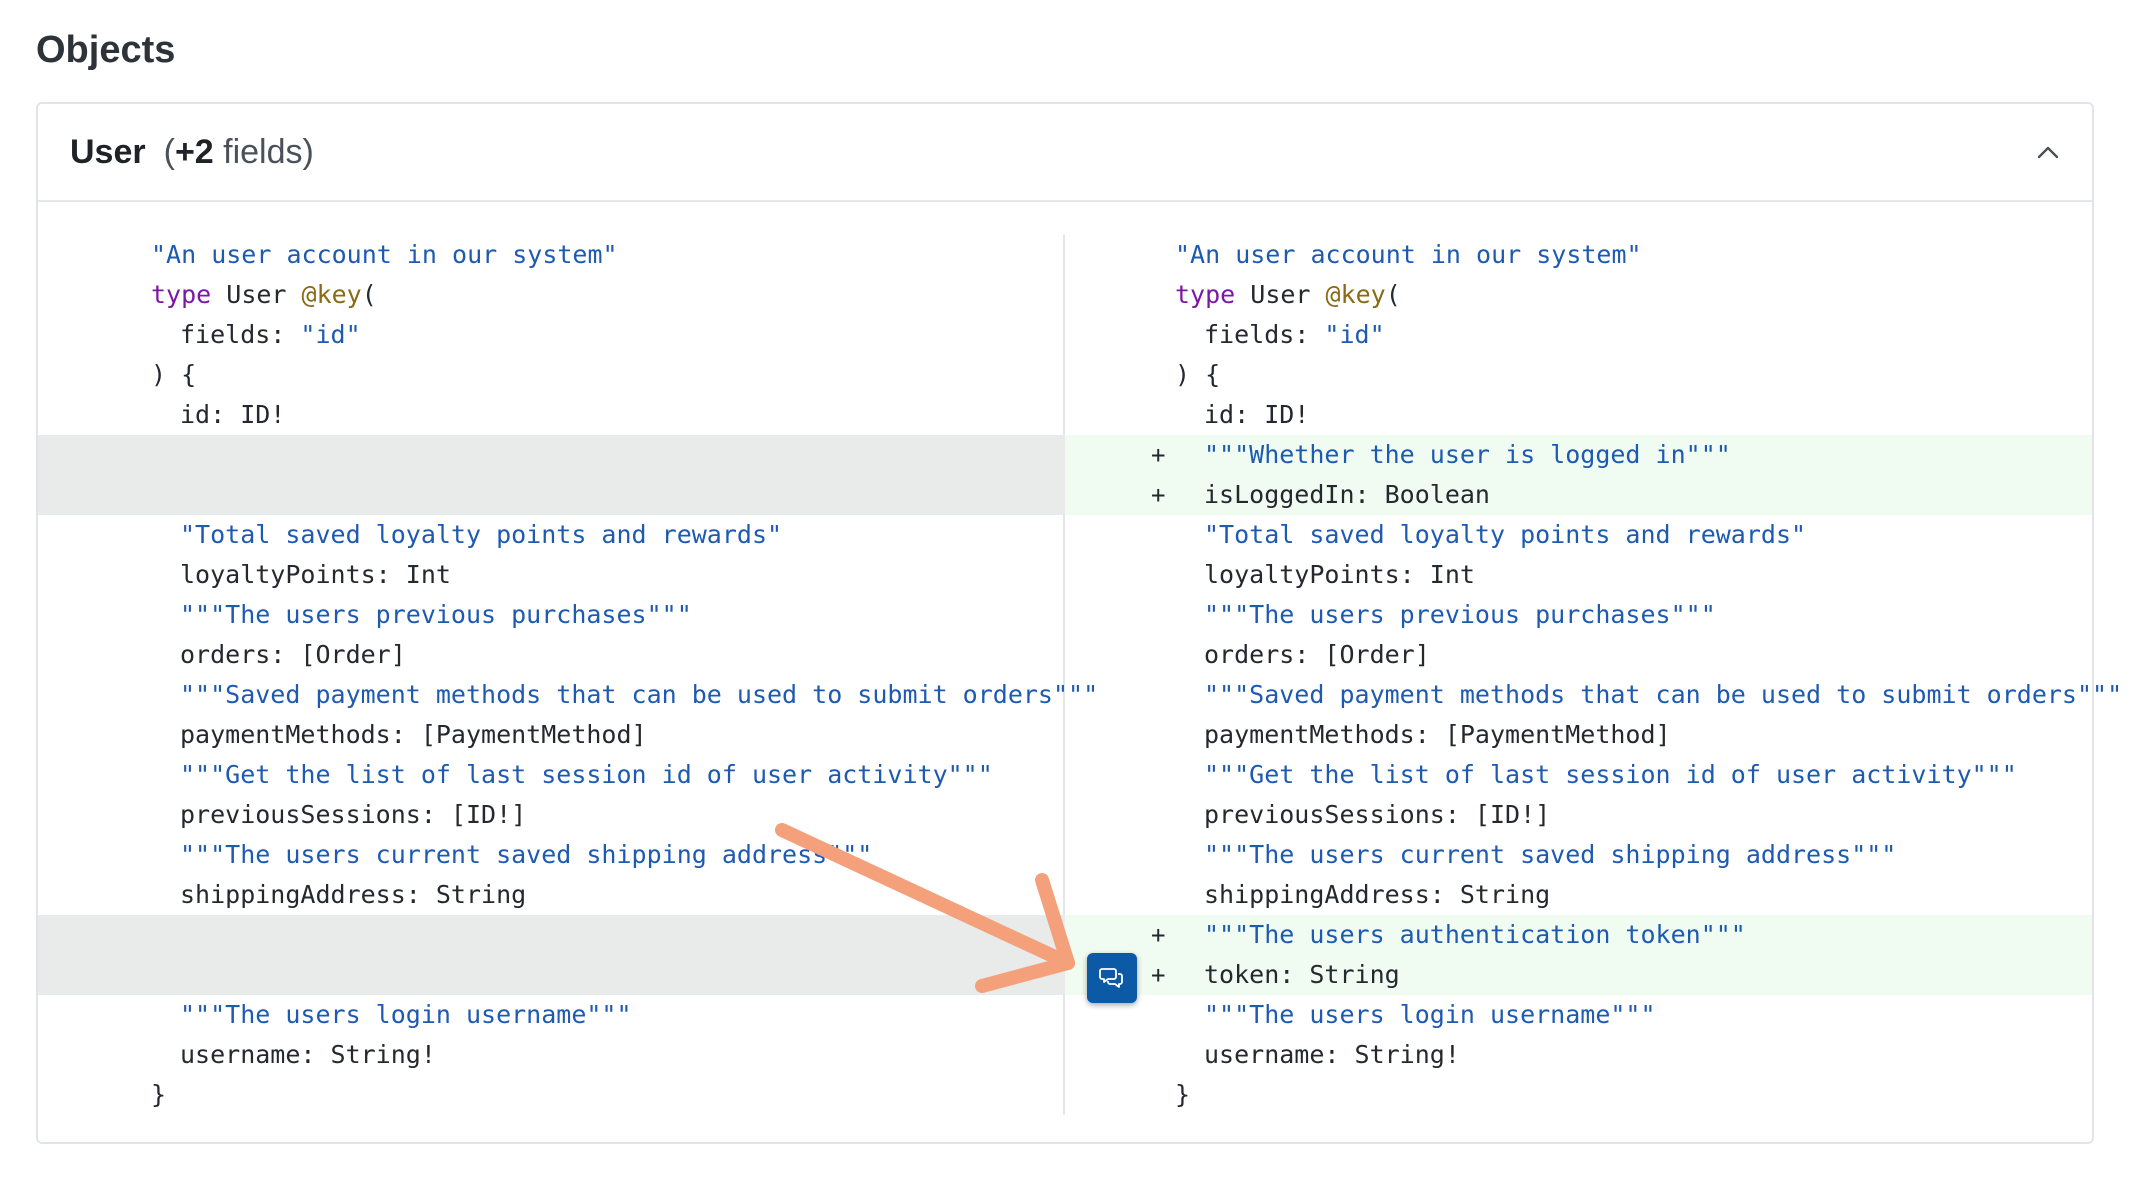 The width and height of the screenshot is (2155, 1198). Describe the element at coordinates (1112, 978) in the screenshot. I see `add-comment-button` at that location.